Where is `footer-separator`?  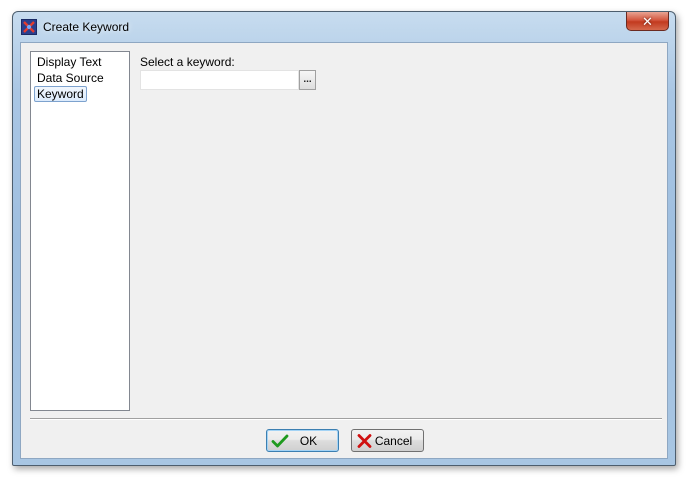
footer-separator is located at coordinates (346, 419).